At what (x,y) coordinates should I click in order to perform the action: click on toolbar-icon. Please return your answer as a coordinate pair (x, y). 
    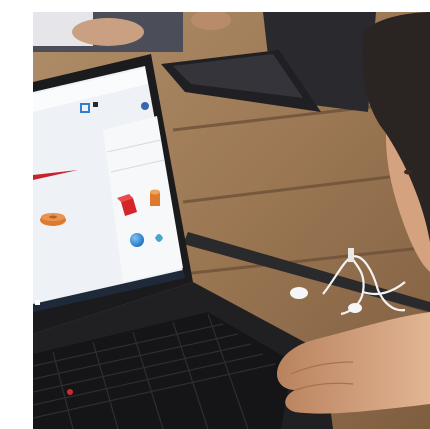
    Looking at the image, I should click on (95, 104).